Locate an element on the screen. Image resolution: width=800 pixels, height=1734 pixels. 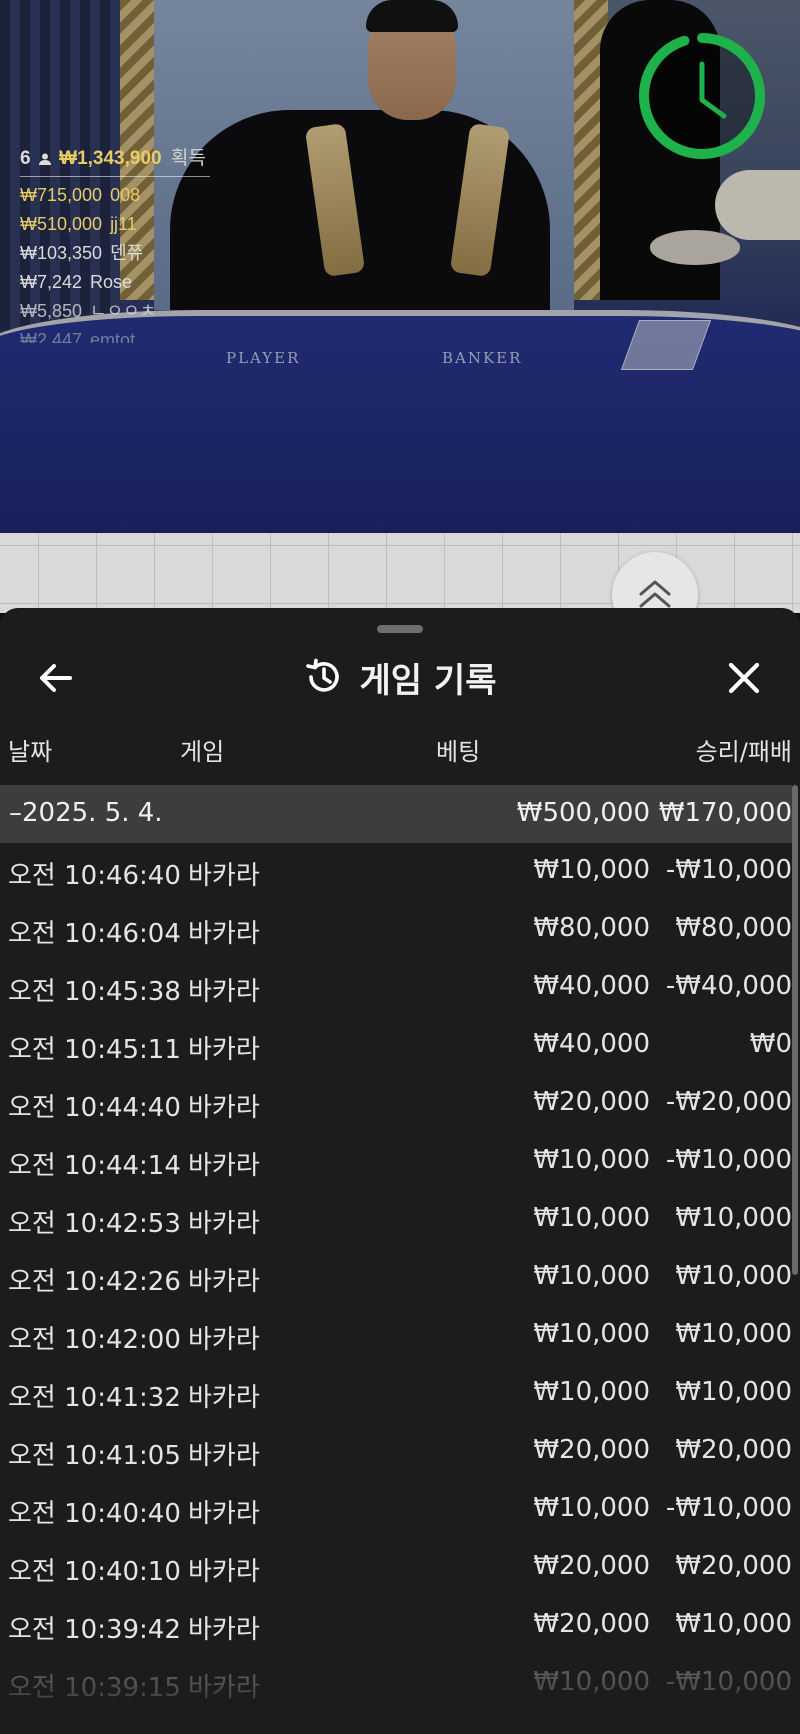
group-bet-total: ₩500,000 is located at coordinates (583, 813).